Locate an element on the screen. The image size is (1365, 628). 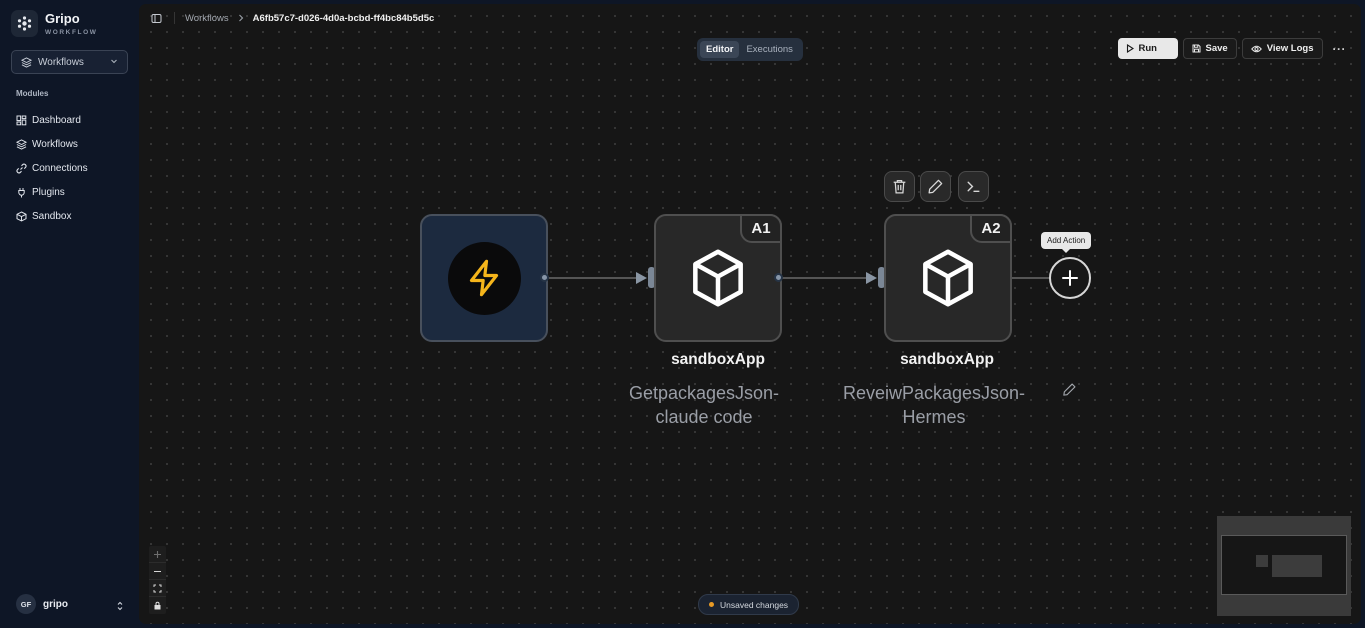
node-badge-a2: A2 is located at coordinates (991, 228).